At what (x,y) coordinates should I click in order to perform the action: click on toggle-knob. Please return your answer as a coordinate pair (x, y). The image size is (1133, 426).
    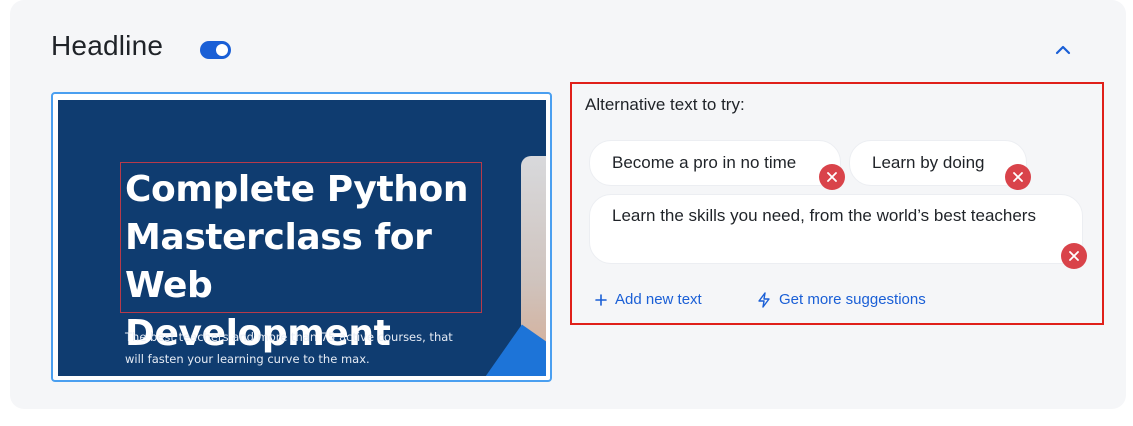
    Looking at the image, I should click on (222, 50).